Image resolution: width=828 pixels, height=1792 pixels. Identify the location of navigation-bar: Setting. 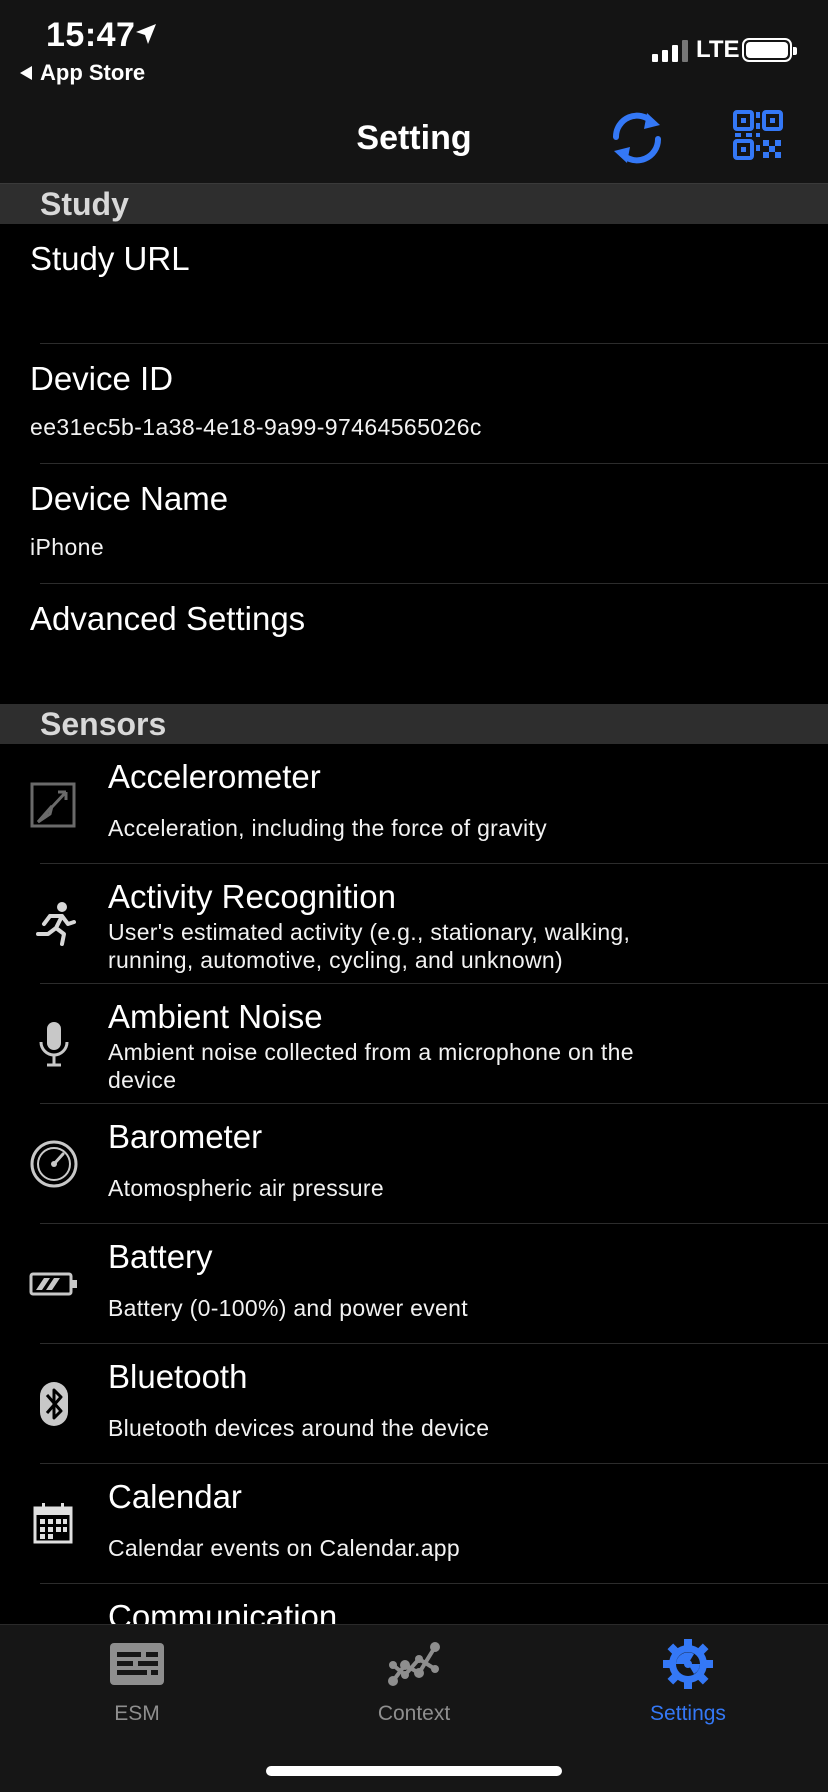
(414, 139).